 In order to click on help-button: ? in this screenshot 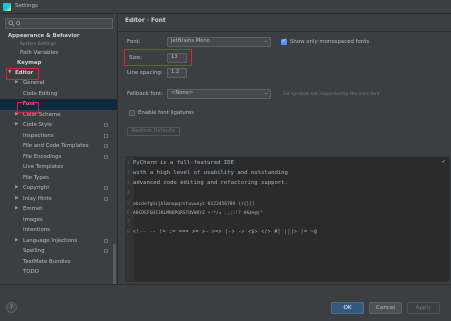, I will do `click(11, 307)`.